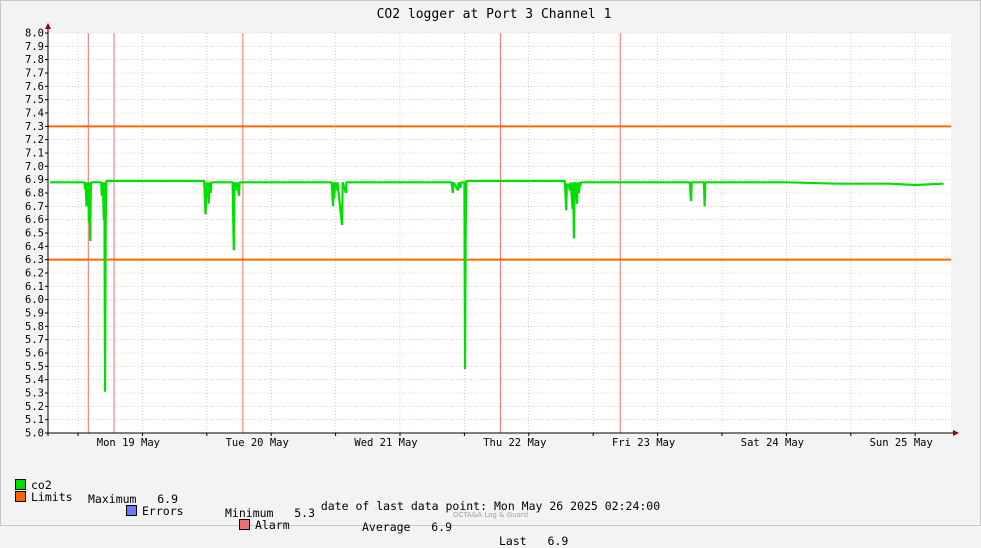  I want to click on legend-last-value: 6.9, so click(558, 541).